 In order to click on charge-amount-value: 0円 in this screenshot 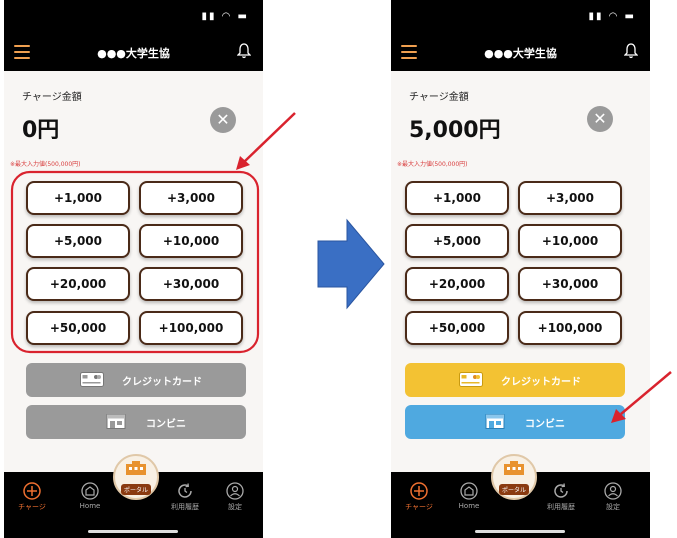, I will do `click(41, 130)`.